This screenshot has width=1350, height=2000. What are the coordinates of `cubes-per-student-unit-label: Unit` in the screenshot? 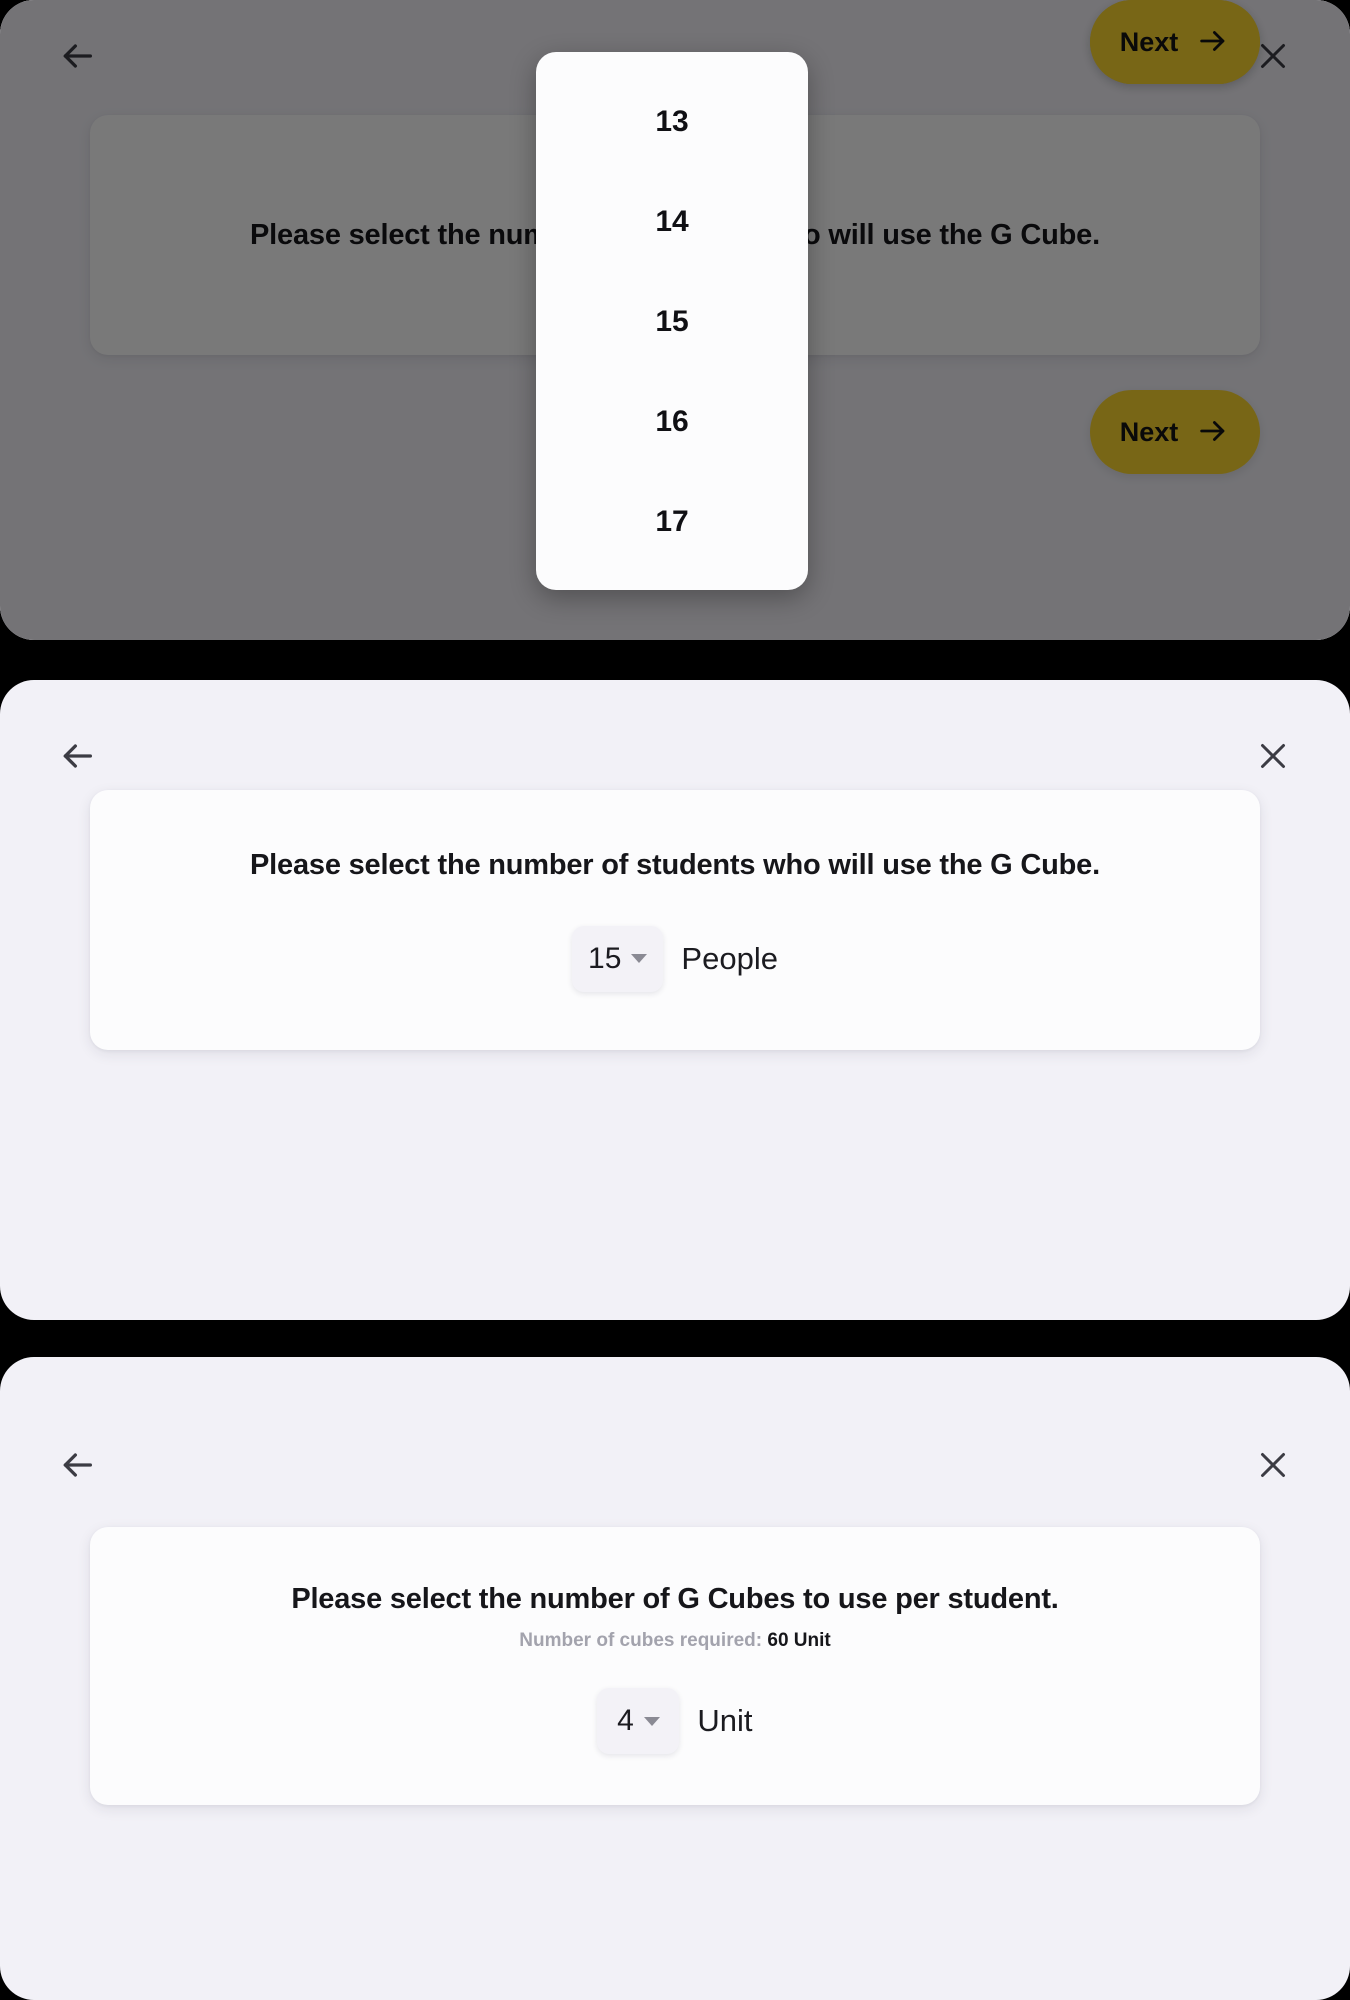 It's located at (725, 1720).